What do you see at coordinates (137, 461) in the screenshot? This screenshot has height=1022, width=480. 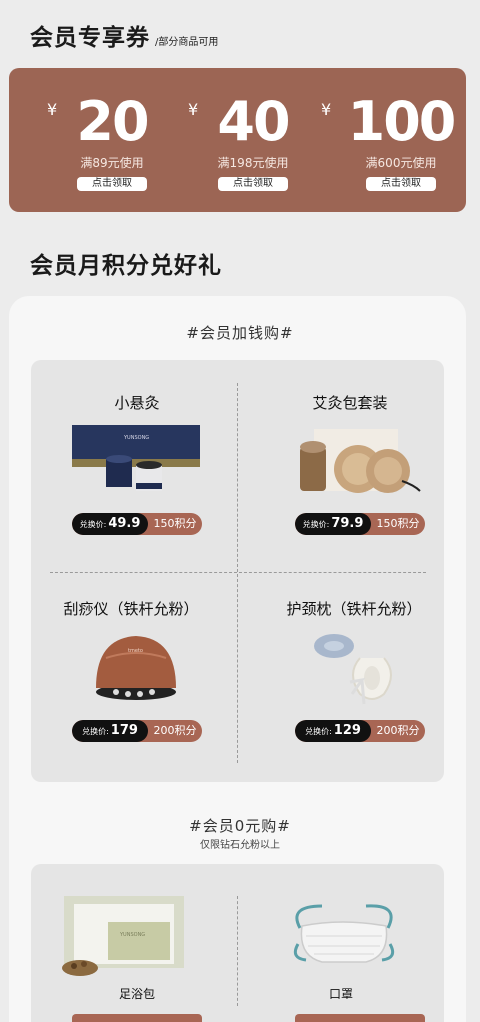 I see `moxa-box-image: YUNSONG` at bounding box center [137, 461].